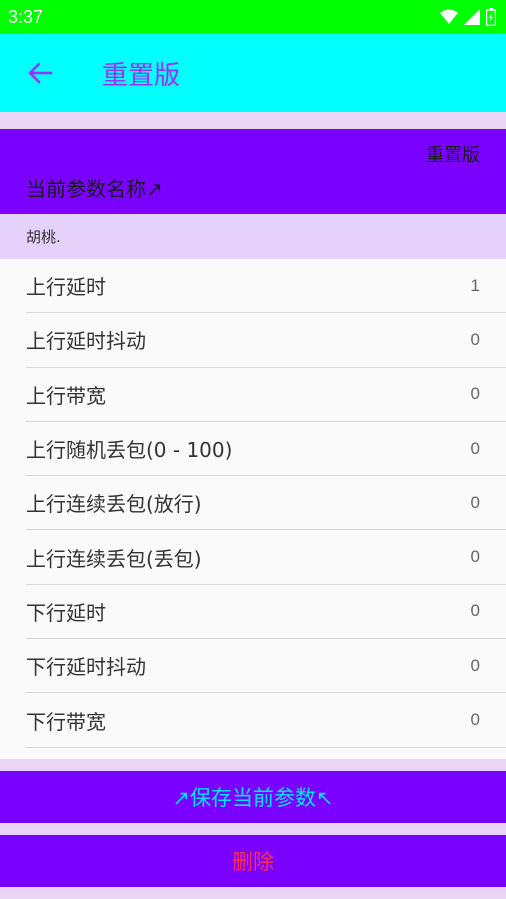 This screenshot has height=899, width=506. I want to click on wifi-icon, so click(449, 16).